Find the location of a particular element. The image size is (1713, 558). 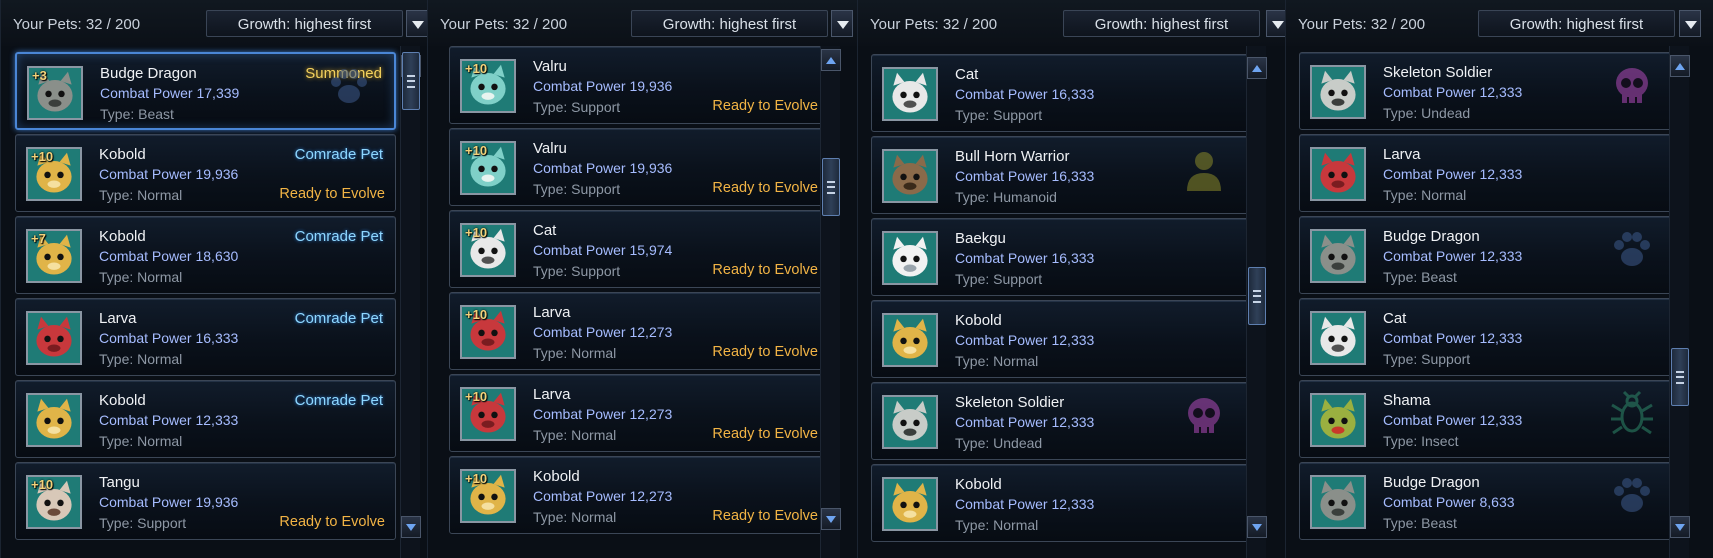

pet-card: Cat Combat Power 12,333 Type: Support is located at coordinates (1488, 337).